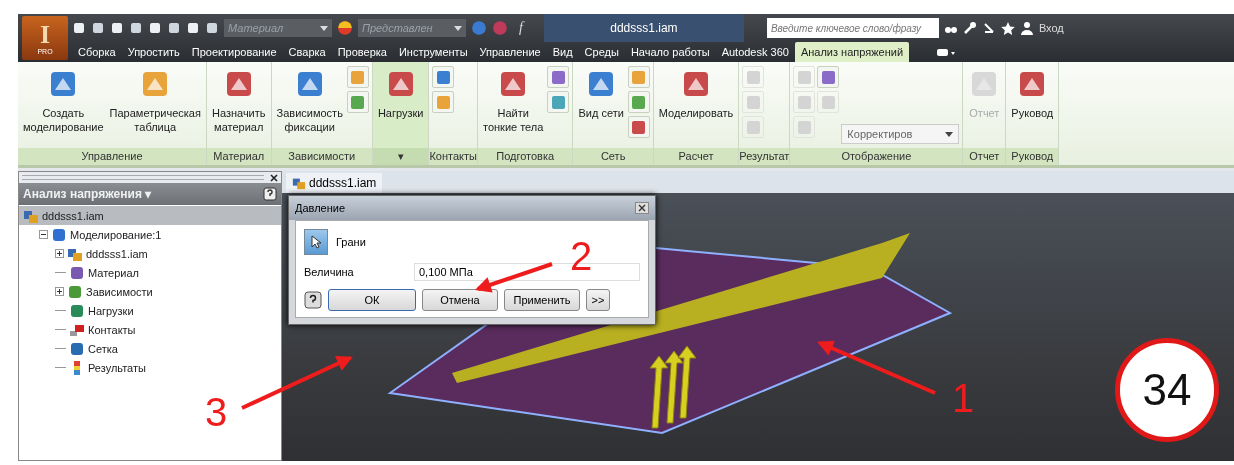 Image resolution: width=1234 pixels, height=465 pixels. I want to click on sign-in-link: Вход, so click(1051, 28).